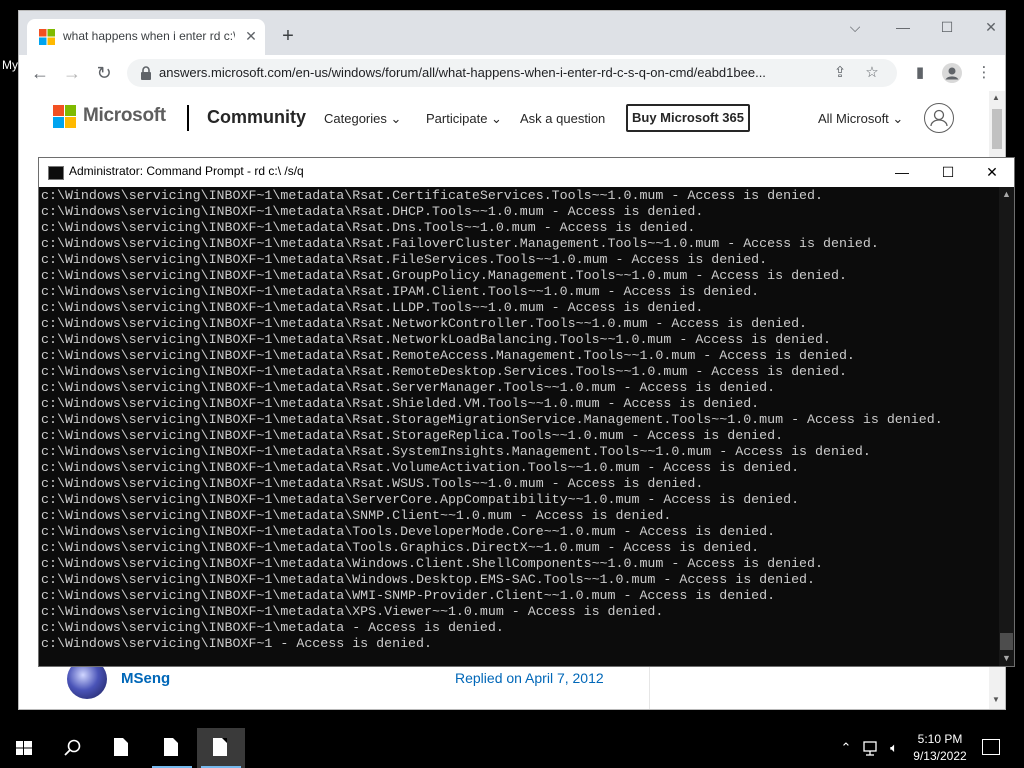  What do you see at coordinates (940, 756) in the screenshot?
I see `clock-date: 9/13/2022` at bounding box center [940, 756].